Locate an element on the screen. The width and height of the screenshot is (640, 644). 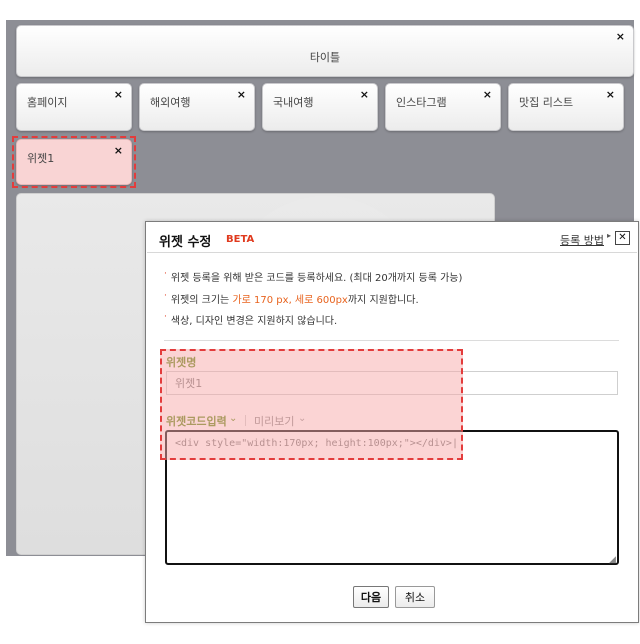
dialog-title: 위젯 수정 is located at coordinates (185, 242).